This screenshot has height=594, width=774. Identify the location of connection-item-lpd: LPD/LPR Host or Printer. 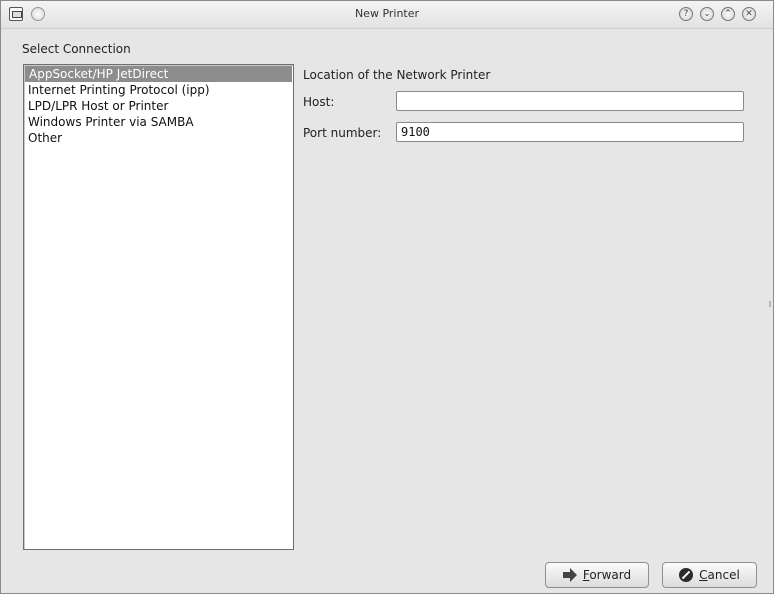
(158, 106).